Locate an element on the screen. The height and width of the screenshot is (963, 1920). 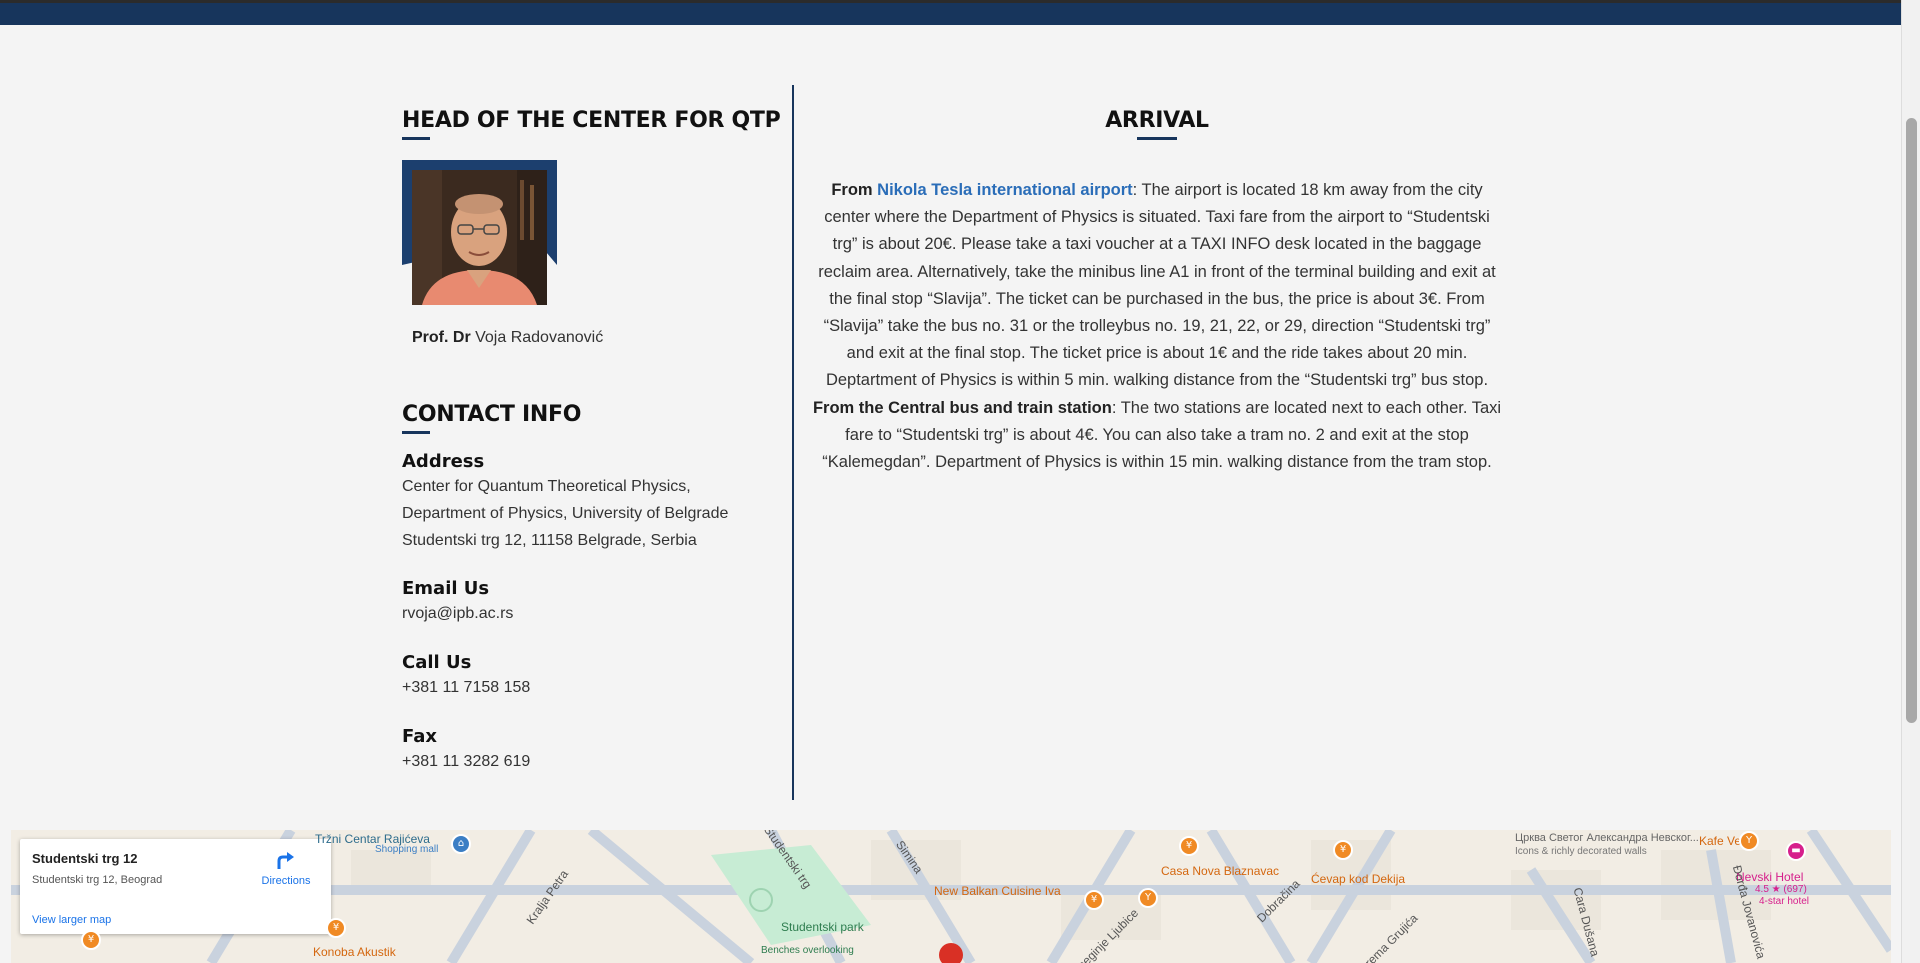
map-label-new-balkan: New Balkan Cuisine Iva is located at coordinates (997, 891).